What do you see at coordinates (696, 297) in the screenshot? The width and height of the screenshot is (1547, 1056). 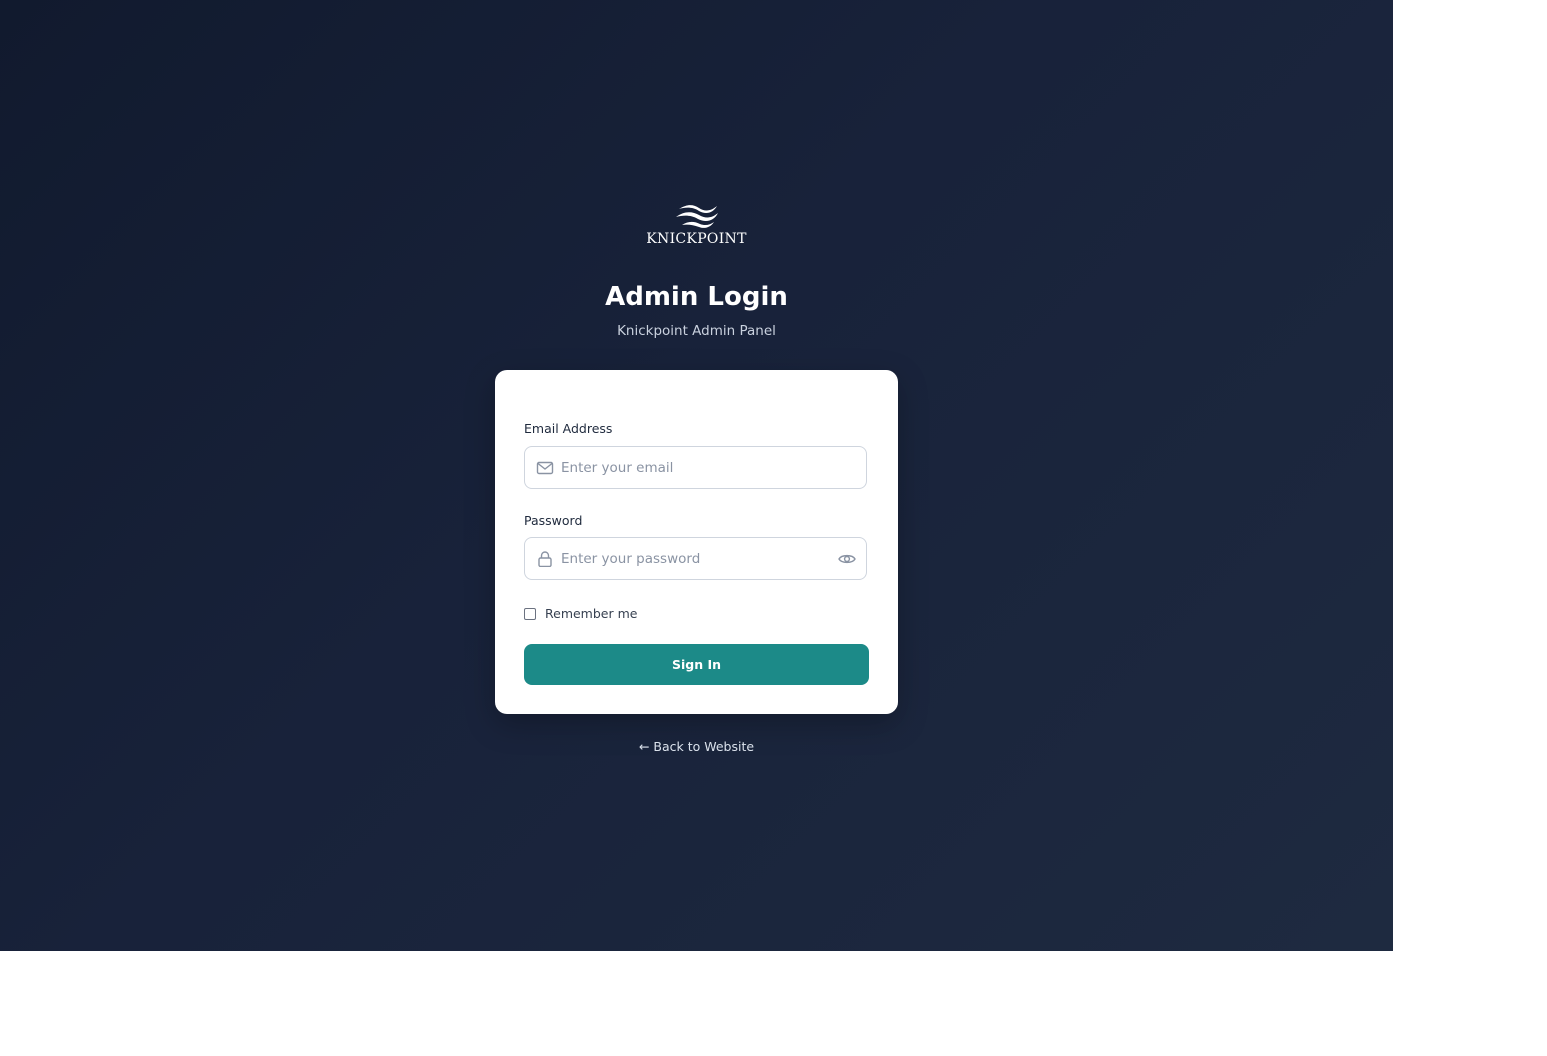 I see `page-title: Admin Login` at bounding box center [696, 297].